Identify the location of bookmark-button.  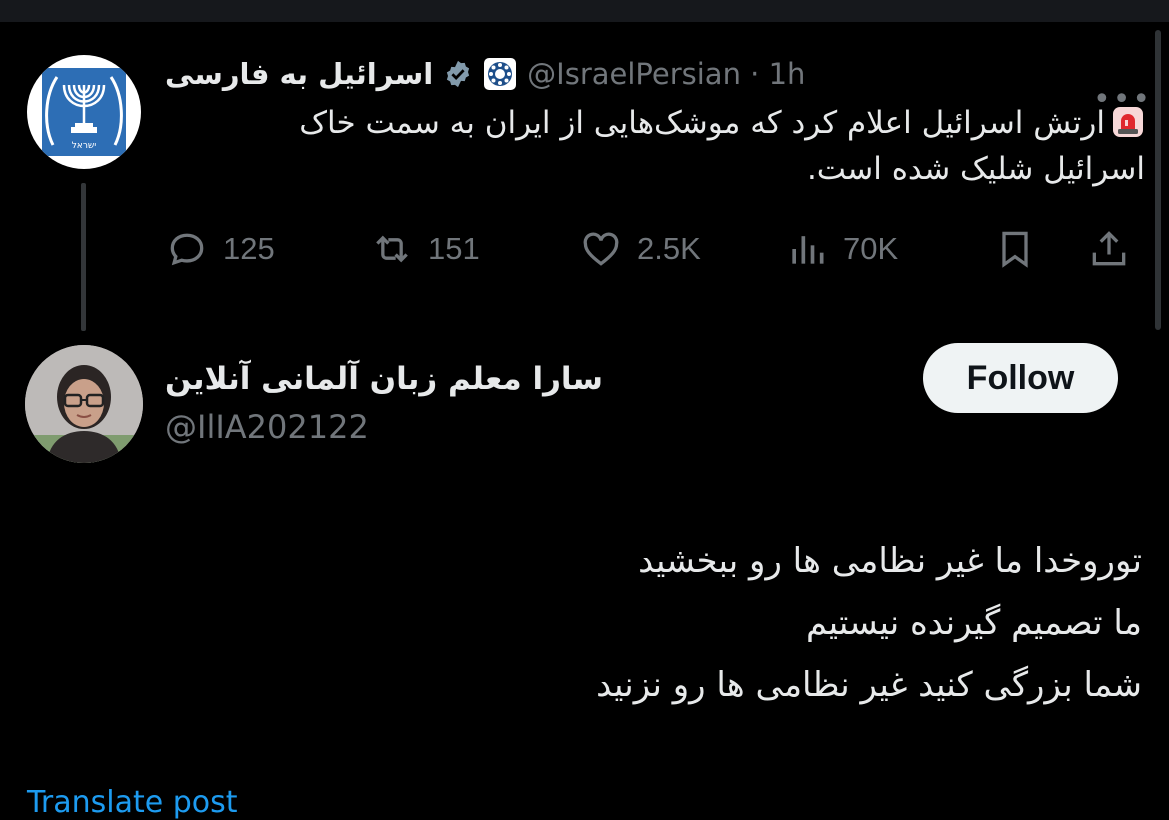
(1015, 249).